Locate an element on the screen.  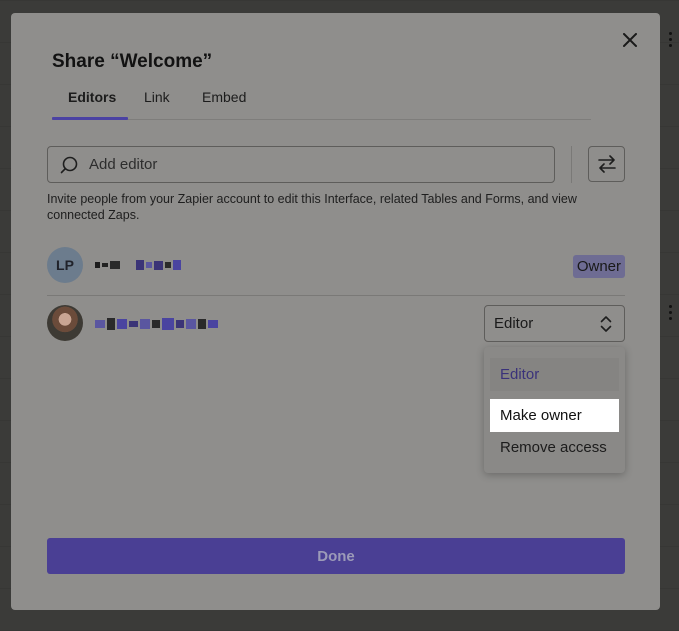
member-row-editor: Editor is located at coordinates (336, 325).